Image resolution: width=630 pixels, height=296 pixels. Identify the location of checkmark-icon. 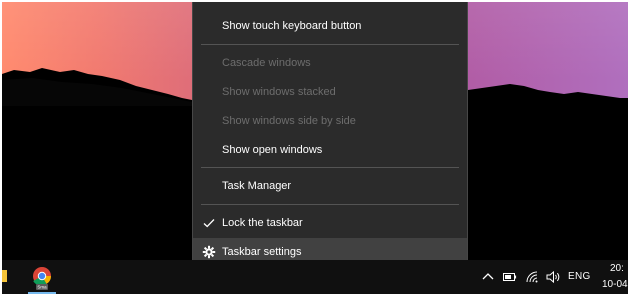
(209, 223).